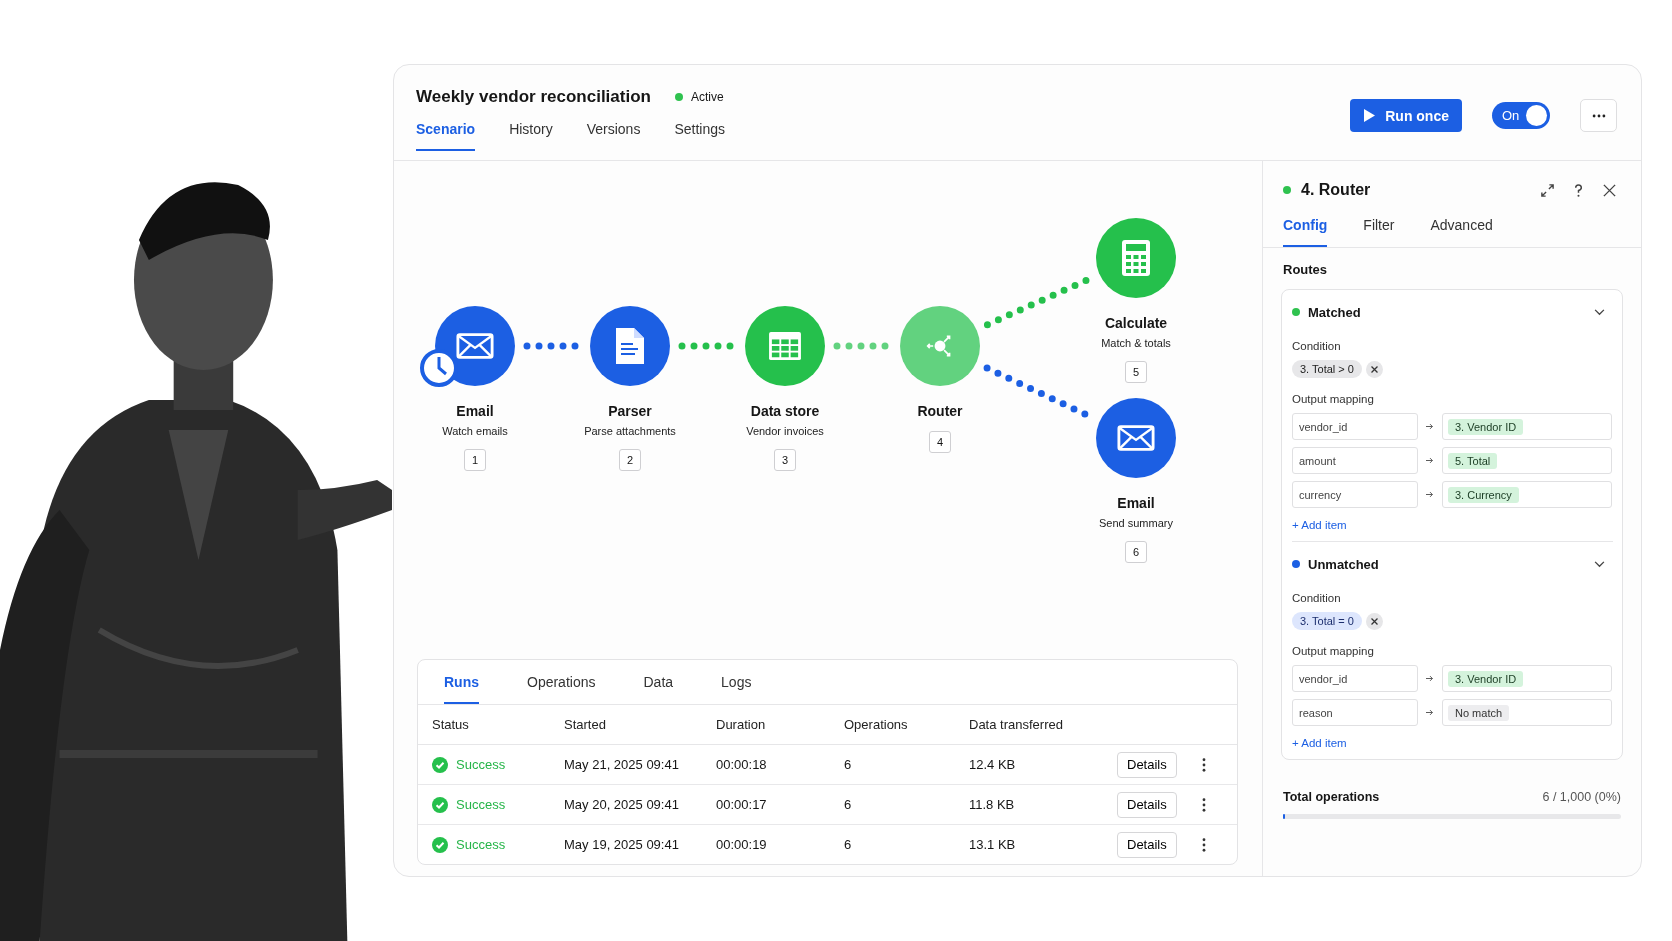  What do you see at coordinates (475, 460) in the screenshot?
I see `node-number: 1` at bounding box center [475, 460].